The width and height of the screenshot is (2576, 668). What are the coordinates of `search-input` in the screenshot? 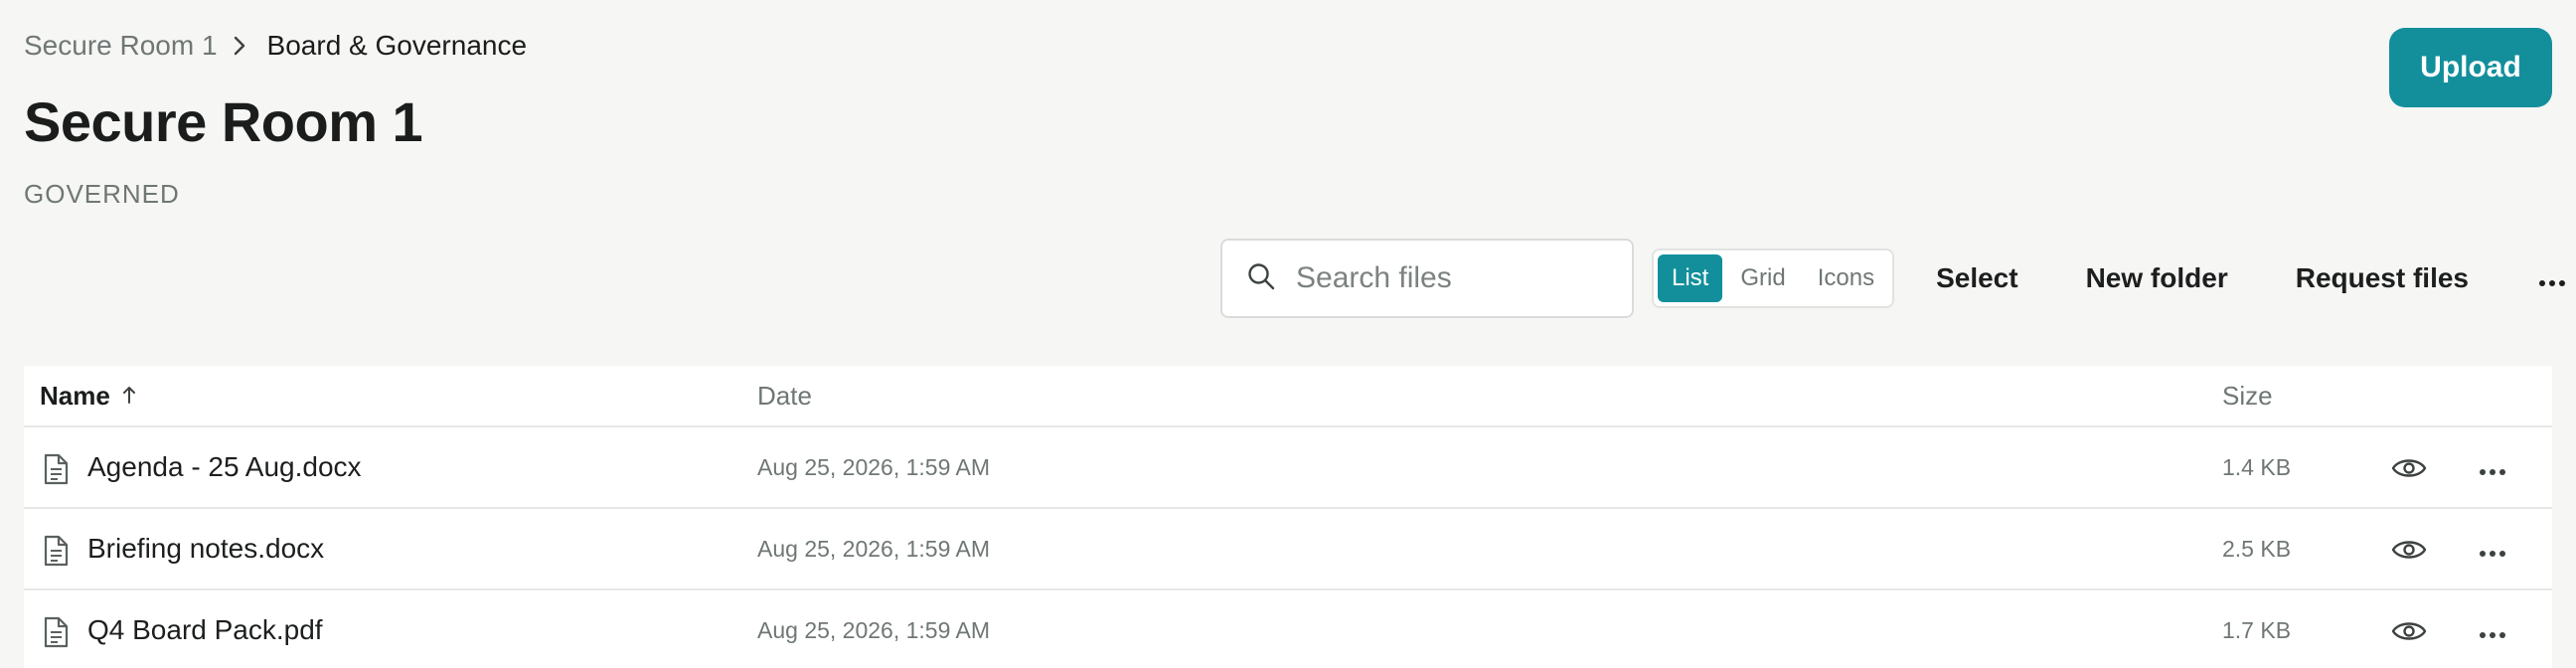 It's located at (1455, 278).